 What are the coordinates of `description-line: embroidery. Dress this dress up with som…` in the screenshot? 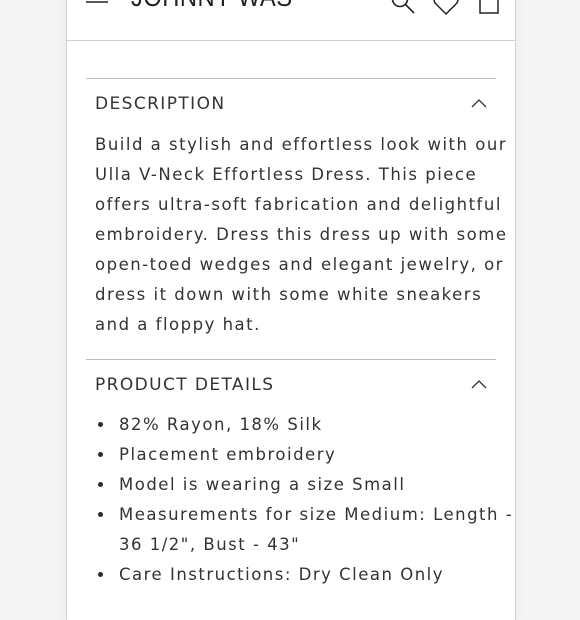 It's located at (301, 234).